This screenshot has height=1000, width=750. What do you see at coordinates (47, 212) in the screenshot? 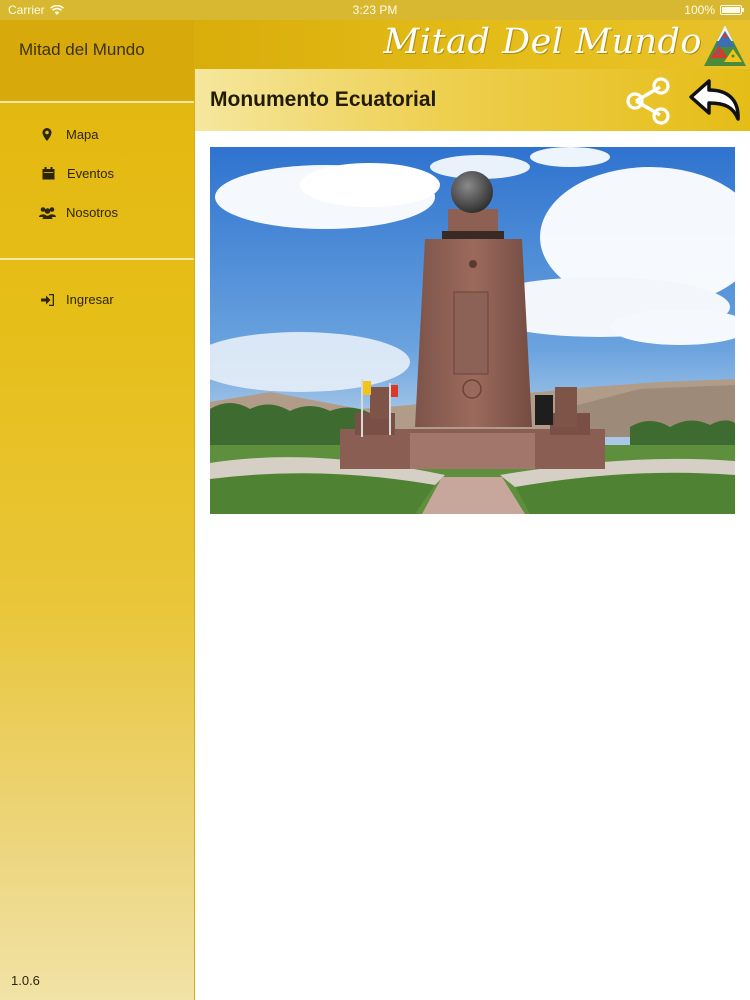
I see `users-icon` at bounding box center [47, 212].